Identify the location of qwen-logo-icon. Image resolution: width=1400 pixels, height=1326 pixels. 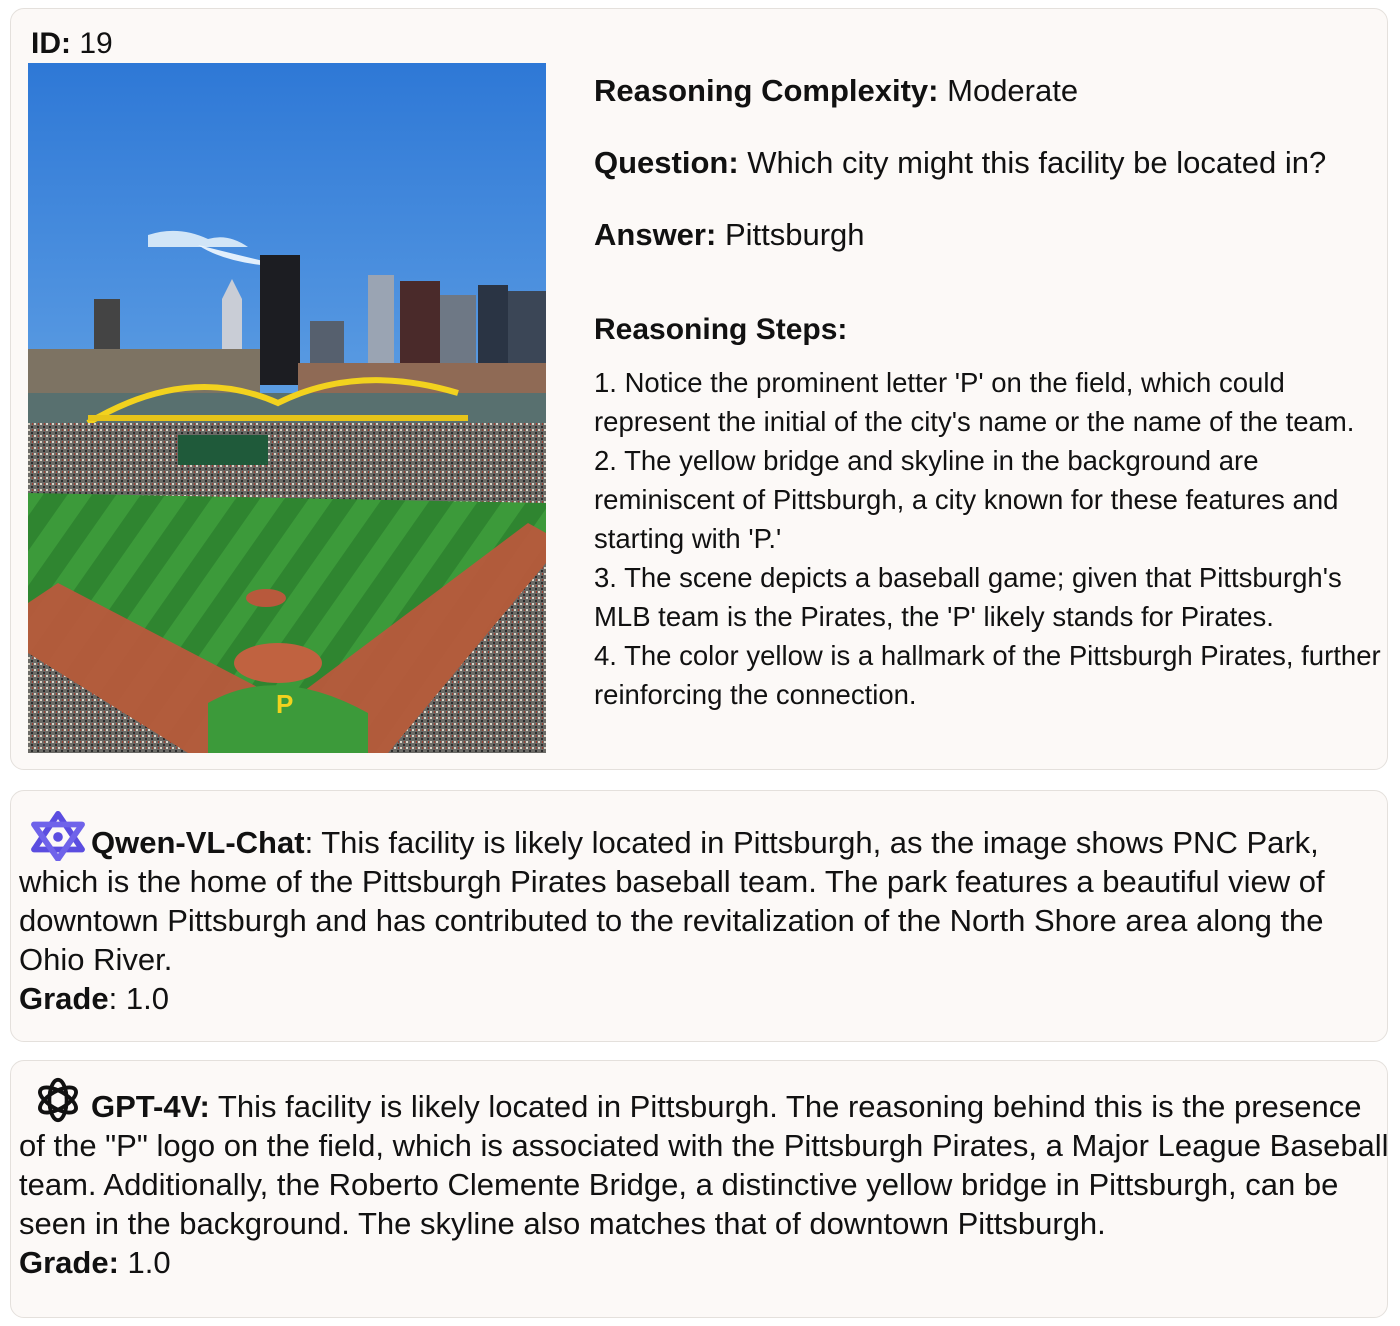
(58, 836).